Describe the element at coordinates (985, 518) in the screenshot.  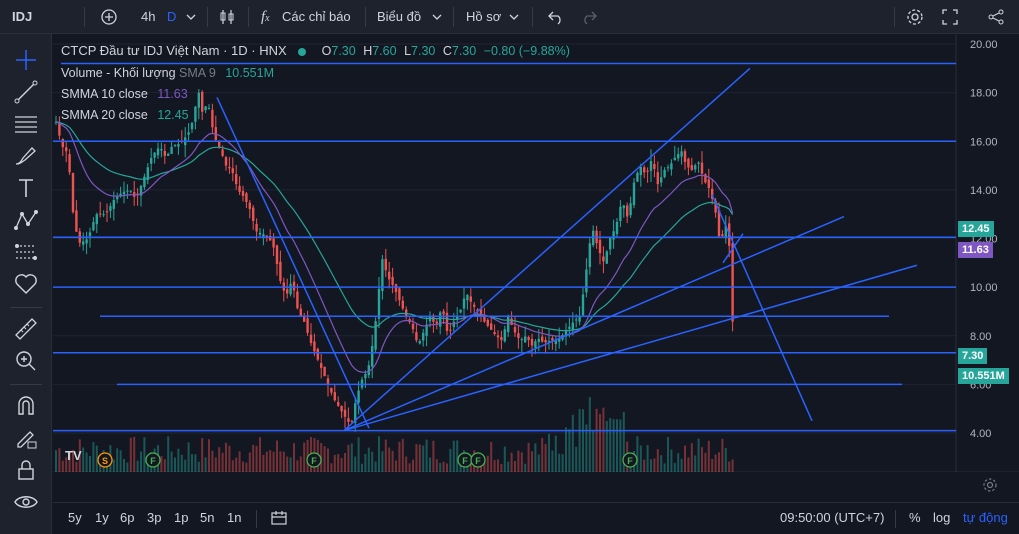
I see `auto-scale-toggle: tự động` at that location.